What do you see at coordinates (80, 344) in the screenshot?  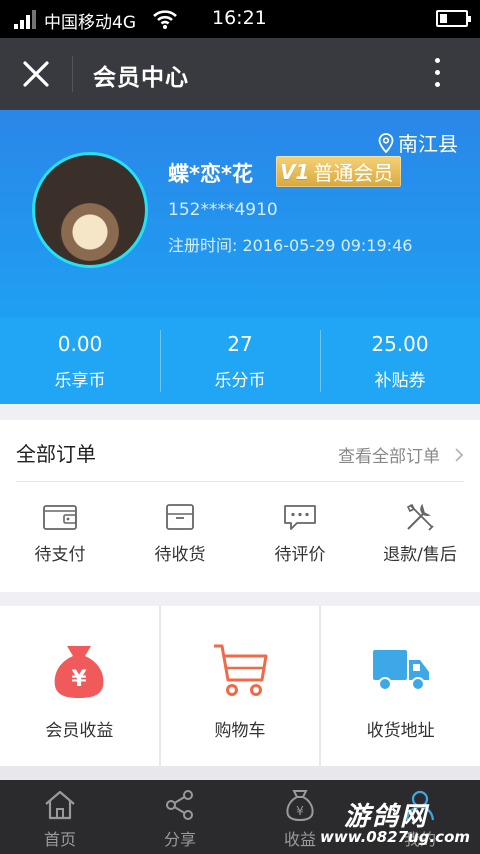 I see `stat-value: 0.00` at bounding box center [80, 344].